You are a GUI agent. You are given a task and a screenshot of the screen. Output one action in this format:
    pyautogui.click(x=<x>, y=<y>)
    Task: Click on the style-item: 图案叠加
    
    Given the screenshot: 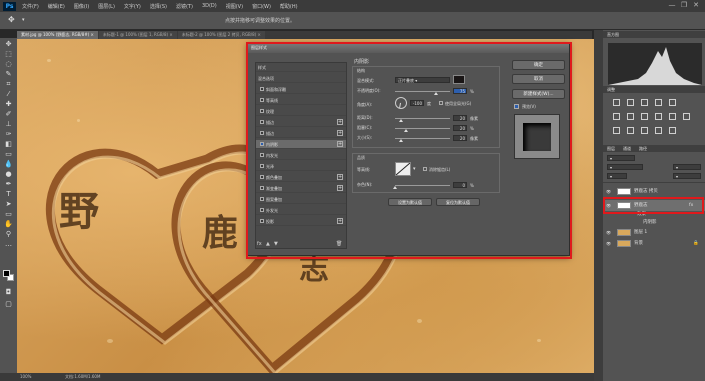 What is the action you would take?
    pyautogui.click(x=301, y=199)
    